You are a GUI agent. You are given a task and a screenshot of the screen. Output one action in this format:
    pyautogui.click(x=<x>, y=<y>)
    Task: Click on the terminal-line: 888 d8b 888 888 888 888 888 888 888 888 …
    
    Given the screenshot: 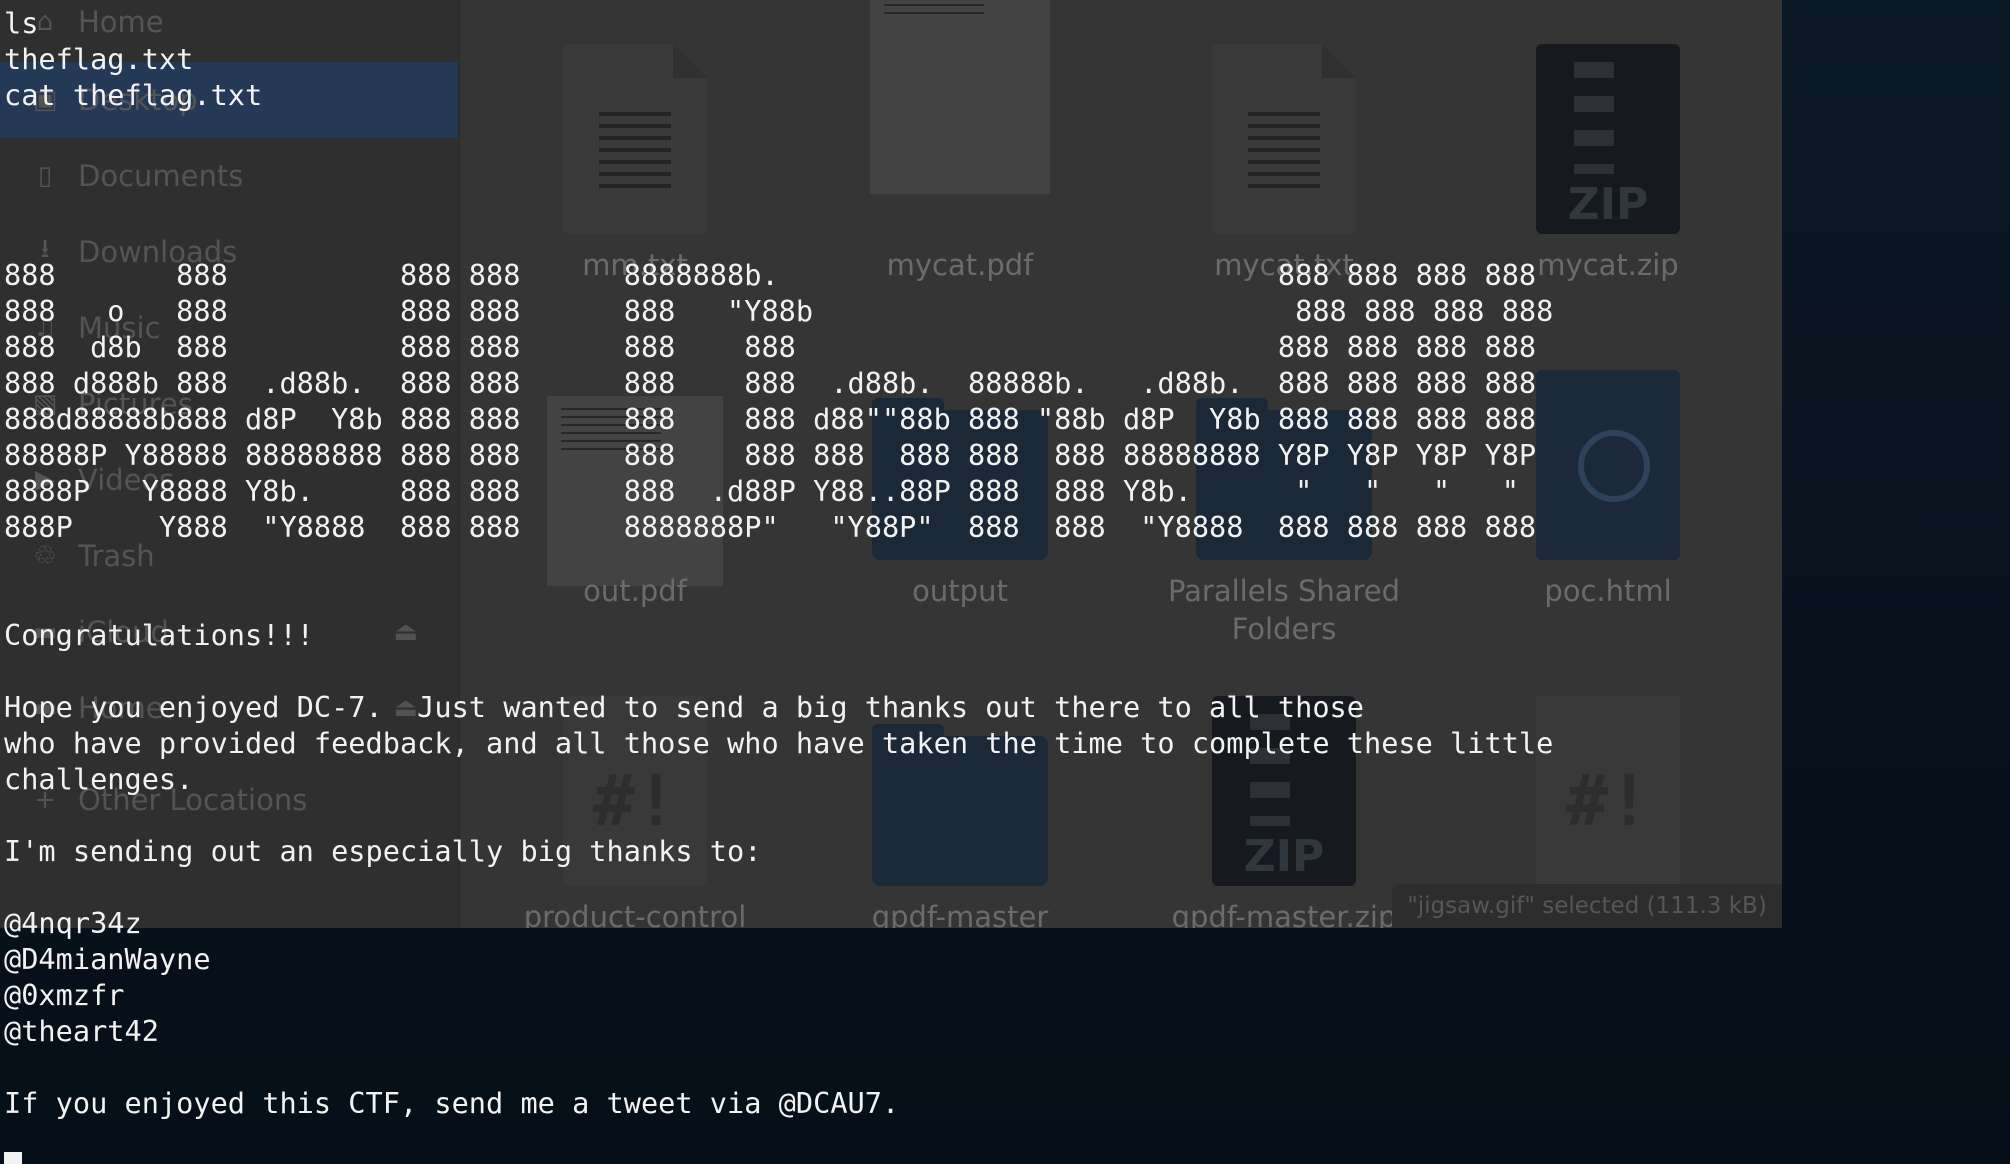 What is the action you would take?
    pyautogui.click(x=770, y=347)
    